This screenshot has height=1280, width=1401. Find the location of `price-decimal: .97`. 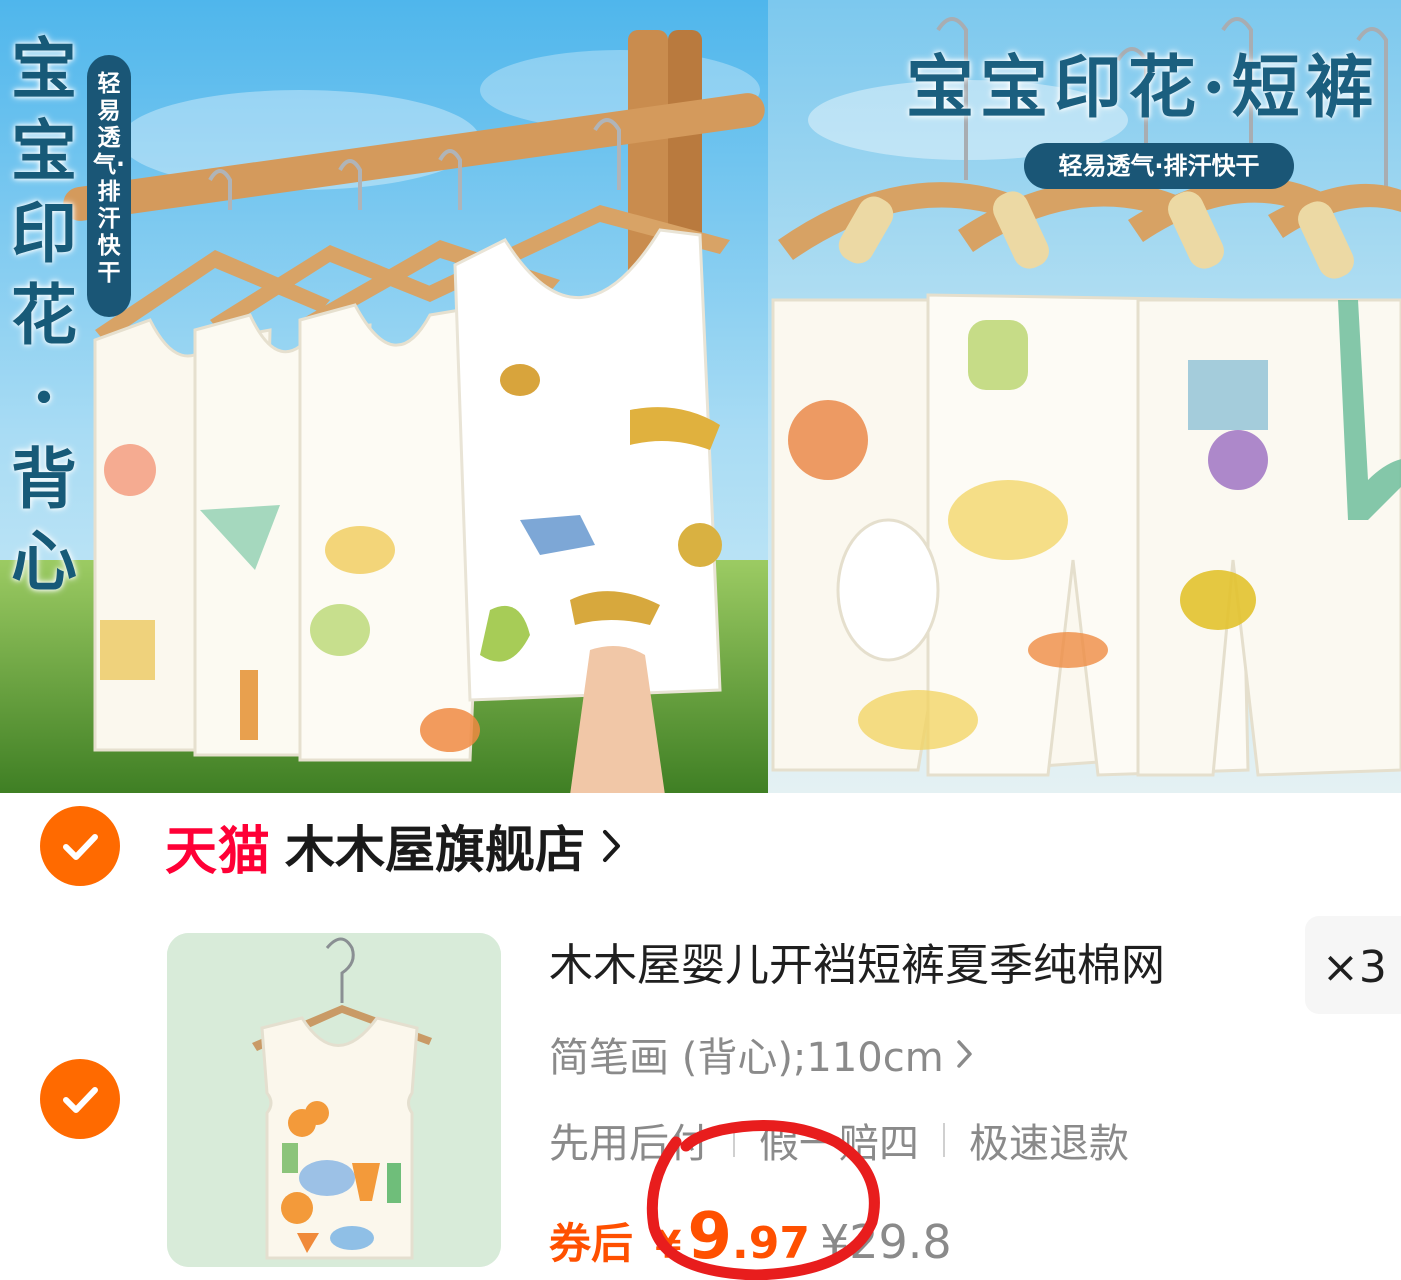

price-decimal: .97 is located at coordinates (771, 1243).